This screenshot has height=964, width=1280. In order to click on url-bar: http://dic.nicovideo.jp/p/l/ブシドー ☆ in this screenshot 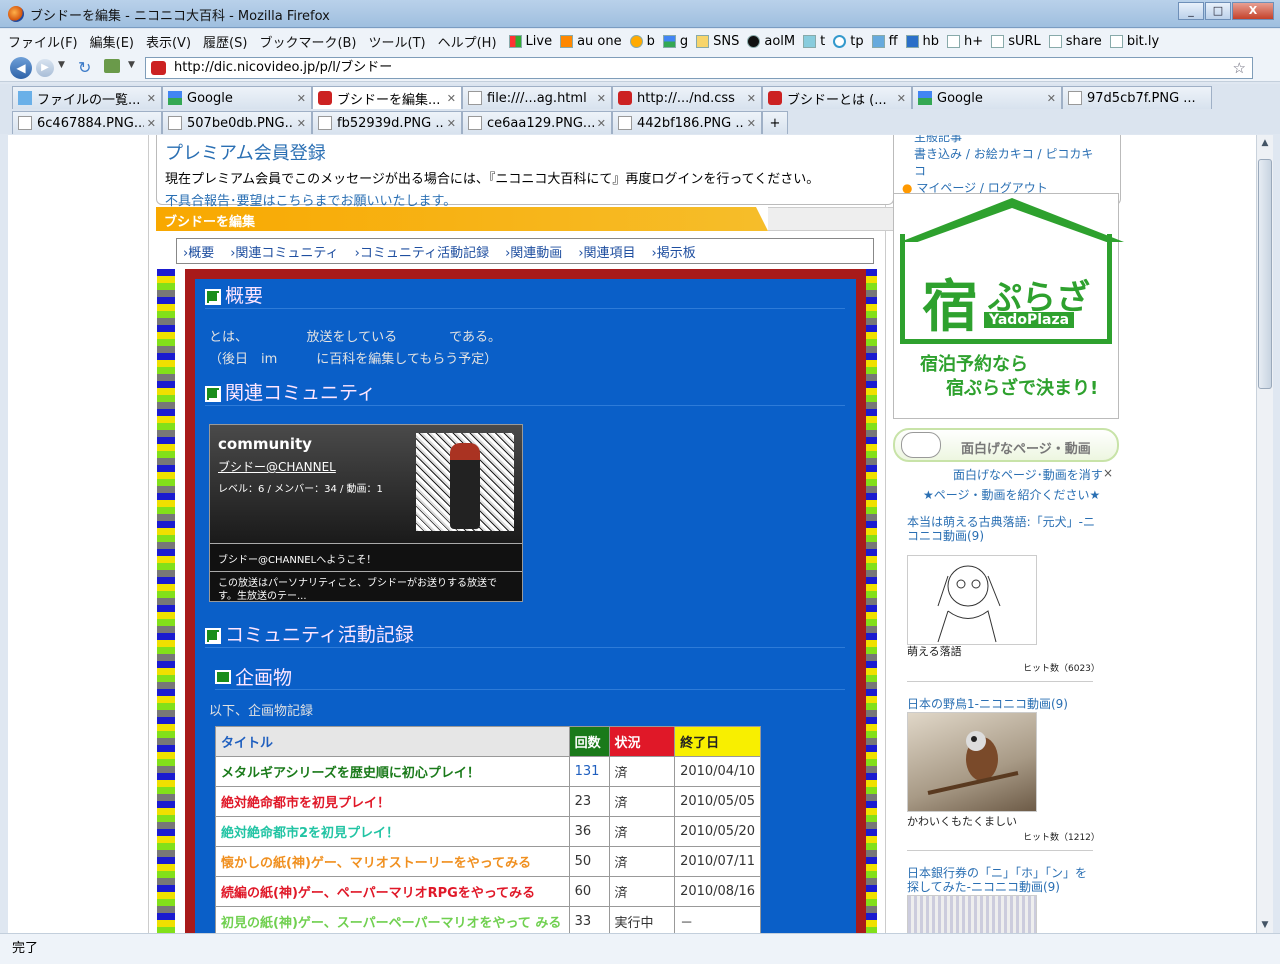, I will do `click(699, 68)`.